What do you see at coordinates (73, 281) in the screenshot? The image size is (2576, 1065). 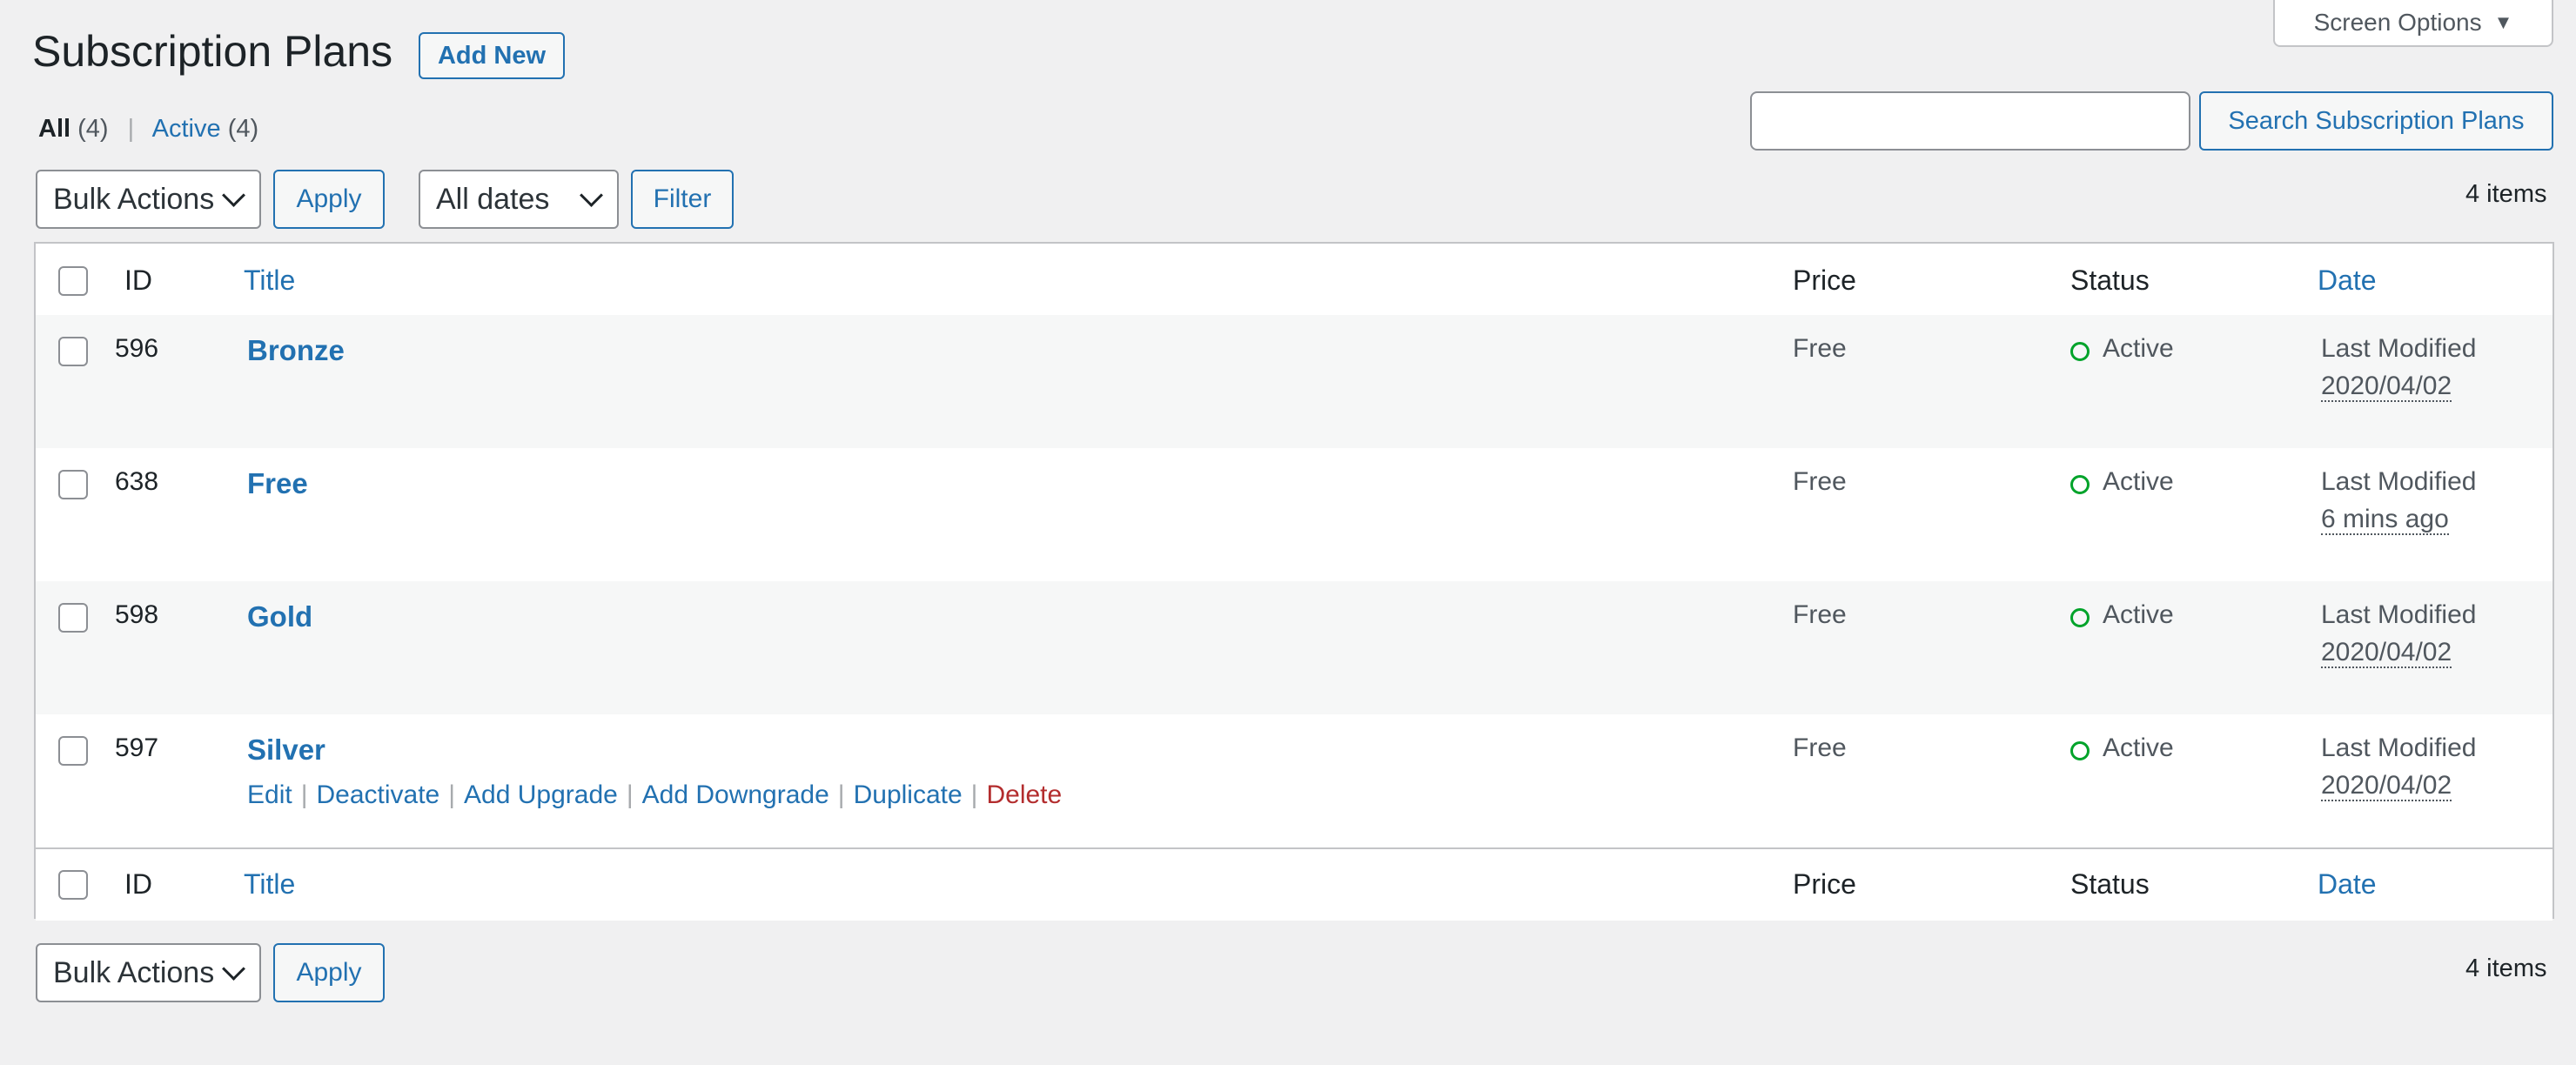 I see `select-all-checkbox` at bounding box center [73, 281].